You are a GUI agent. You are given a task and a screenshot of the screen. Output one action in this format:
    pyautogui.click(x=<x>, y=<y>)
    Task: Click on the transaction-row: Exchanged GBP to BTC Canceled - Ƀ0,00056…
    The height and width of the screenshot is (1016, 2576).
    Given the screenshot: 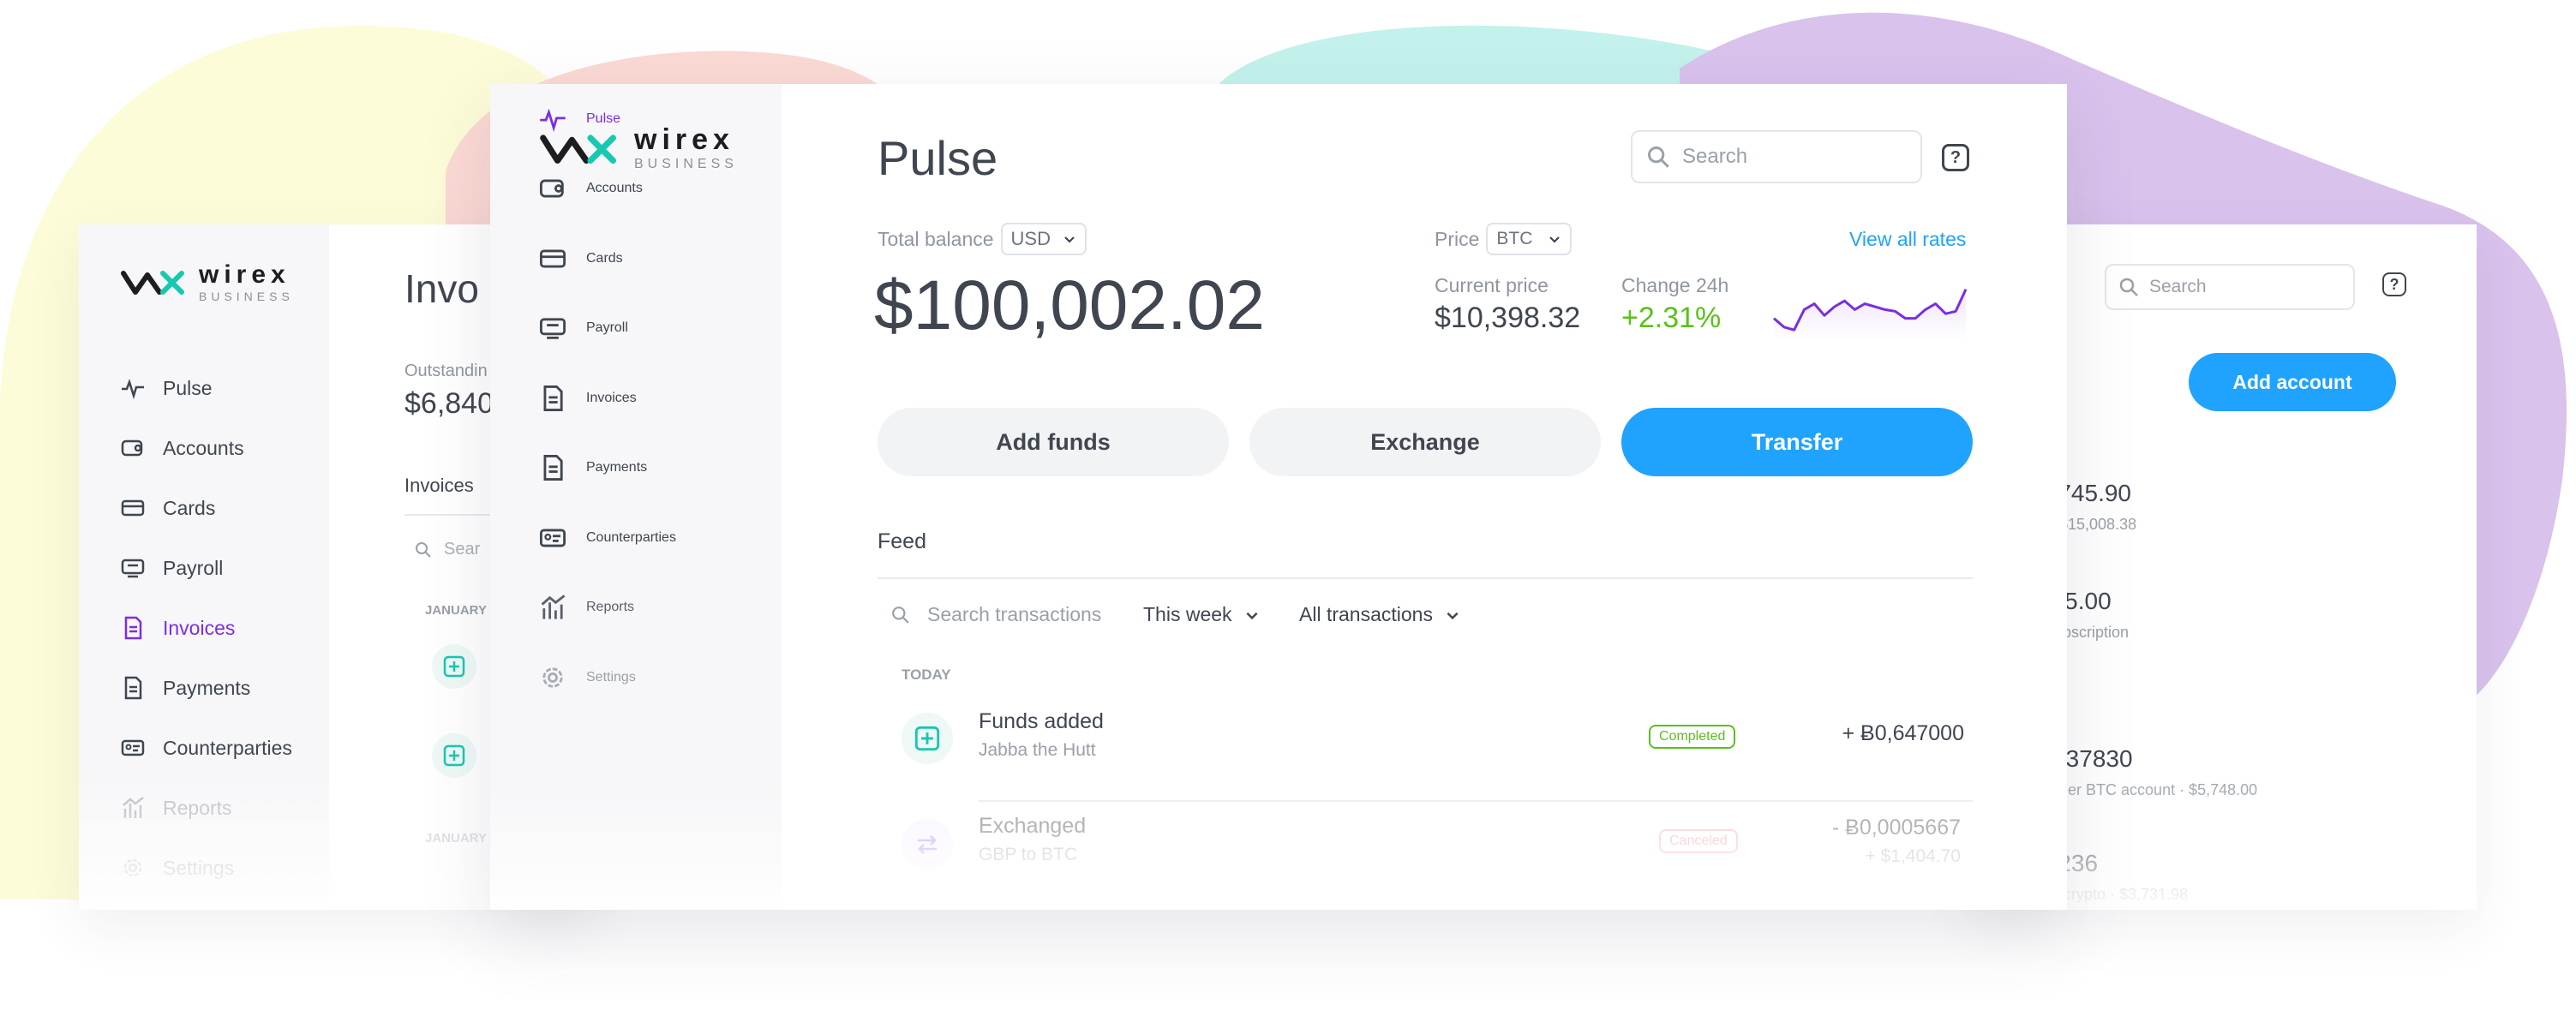 What is the action you would take?
    pyautogui.click(x=1433, y=851)
    